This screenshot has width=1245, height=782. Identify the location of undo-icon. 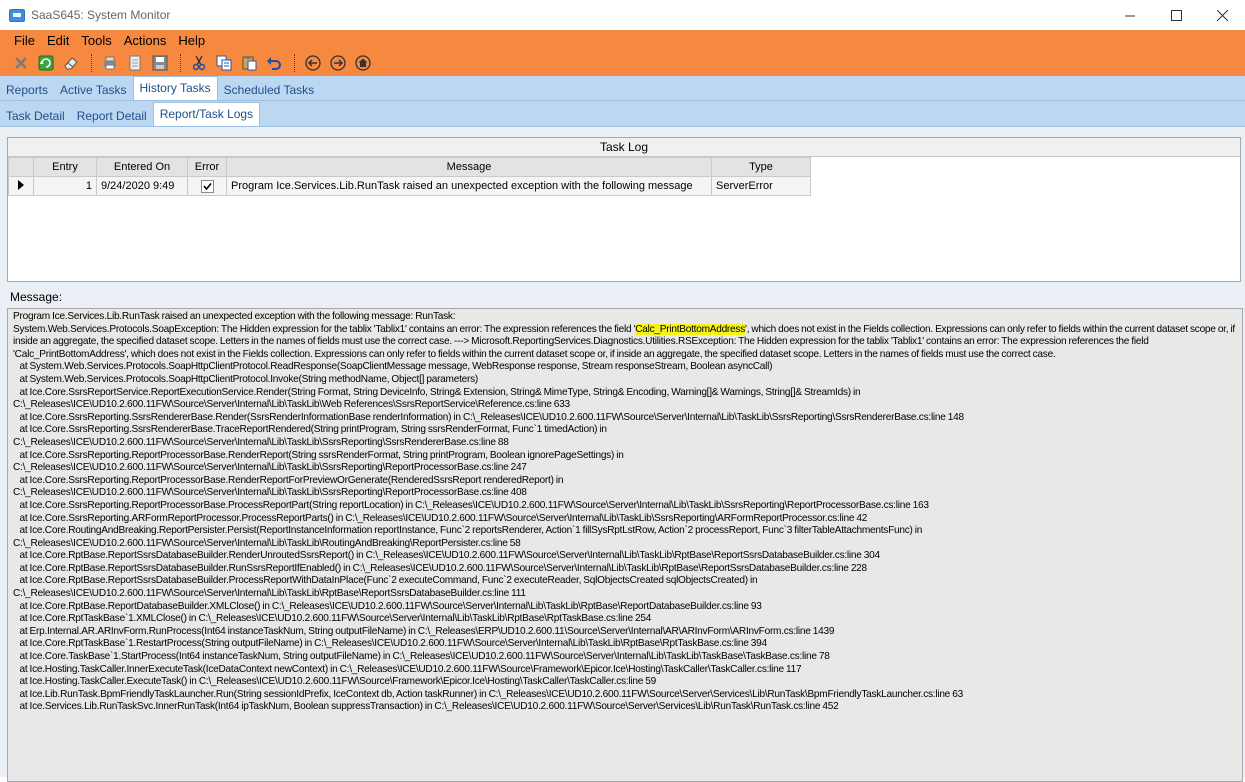
(274, 63).